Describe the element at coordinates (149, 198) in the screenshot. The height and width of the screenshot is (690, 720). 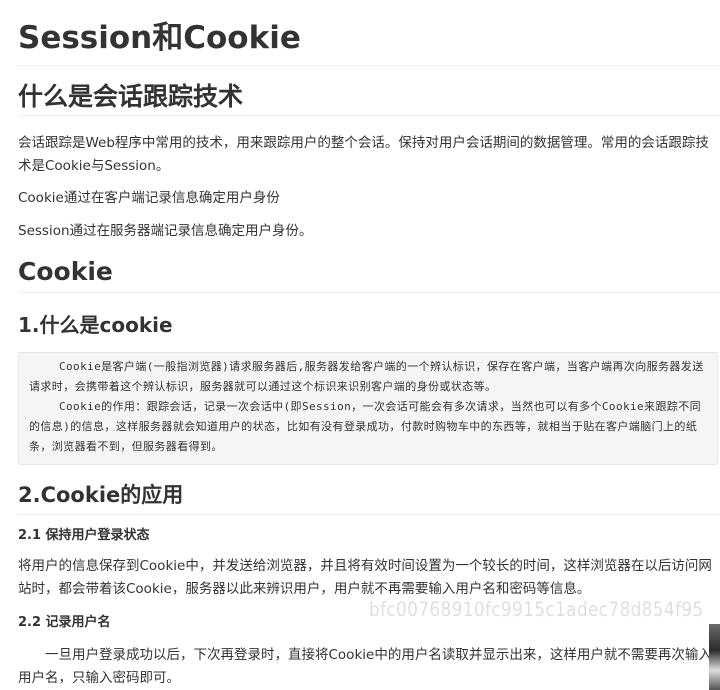
I see `cookie-definition-line: Cookie通过在客户端记录信息确定用户身份` at that location.